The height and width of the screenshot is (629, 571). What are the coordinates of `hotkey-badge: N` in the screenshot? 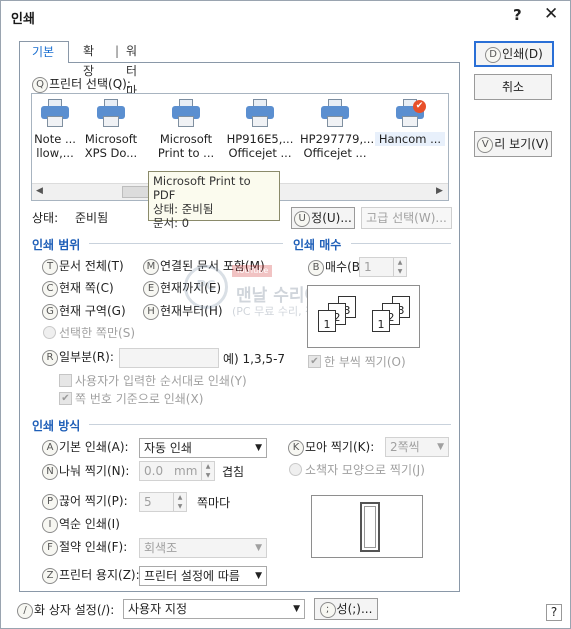 It's located at (50, 471).